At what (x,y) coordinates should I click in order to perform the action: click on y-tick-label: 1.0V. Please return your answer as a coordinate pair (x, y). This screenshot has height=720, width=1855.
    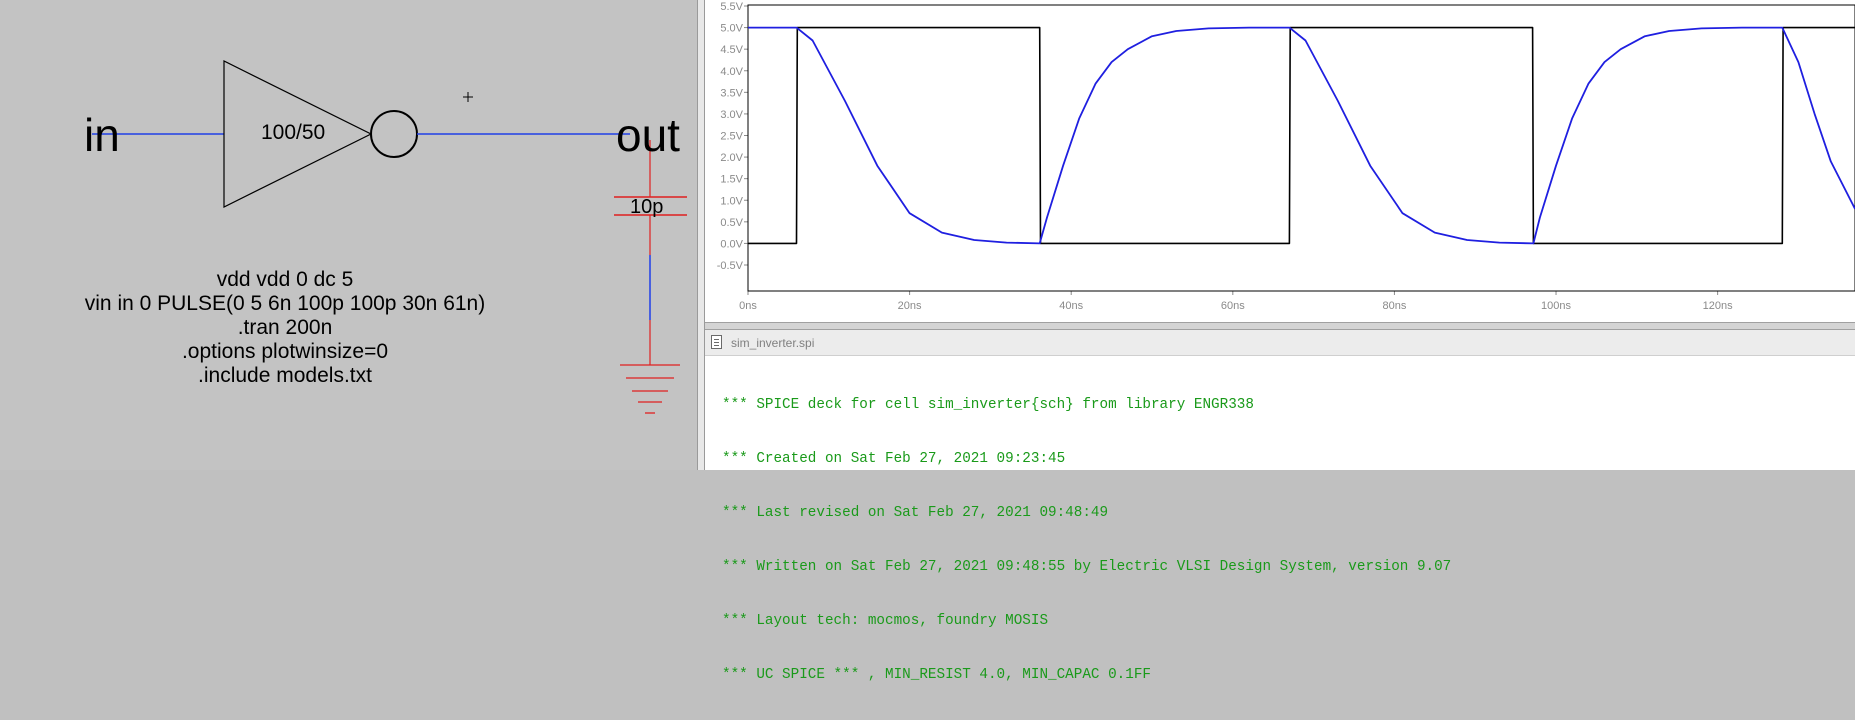
    Looking at the image, I should click on (731, 201).